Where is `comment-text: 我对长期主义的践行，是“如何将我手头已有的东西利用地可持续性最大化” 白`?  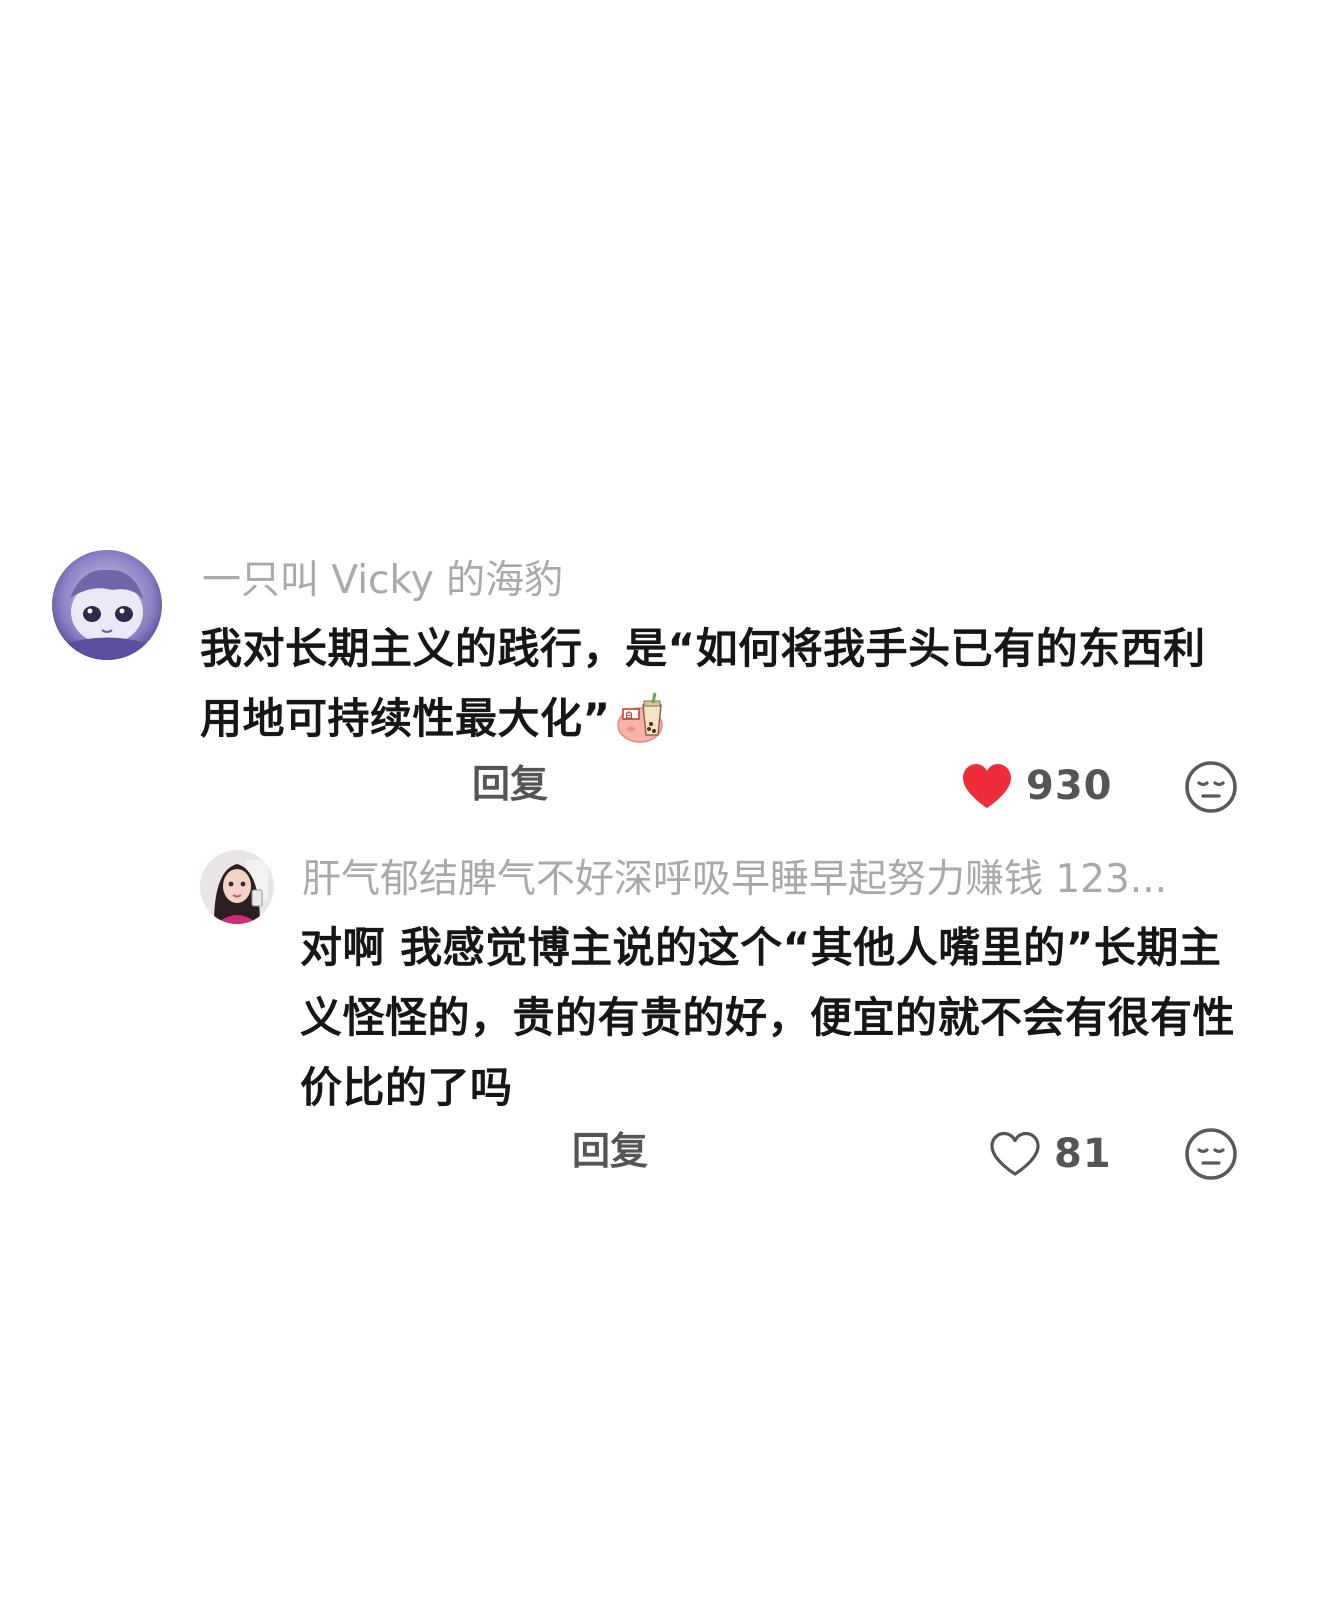
comment-text: 我对长期主义的践行，是“如何将我手头已有的东西利用地可持续性最大化” 白 is located at coordinates (720, 691).